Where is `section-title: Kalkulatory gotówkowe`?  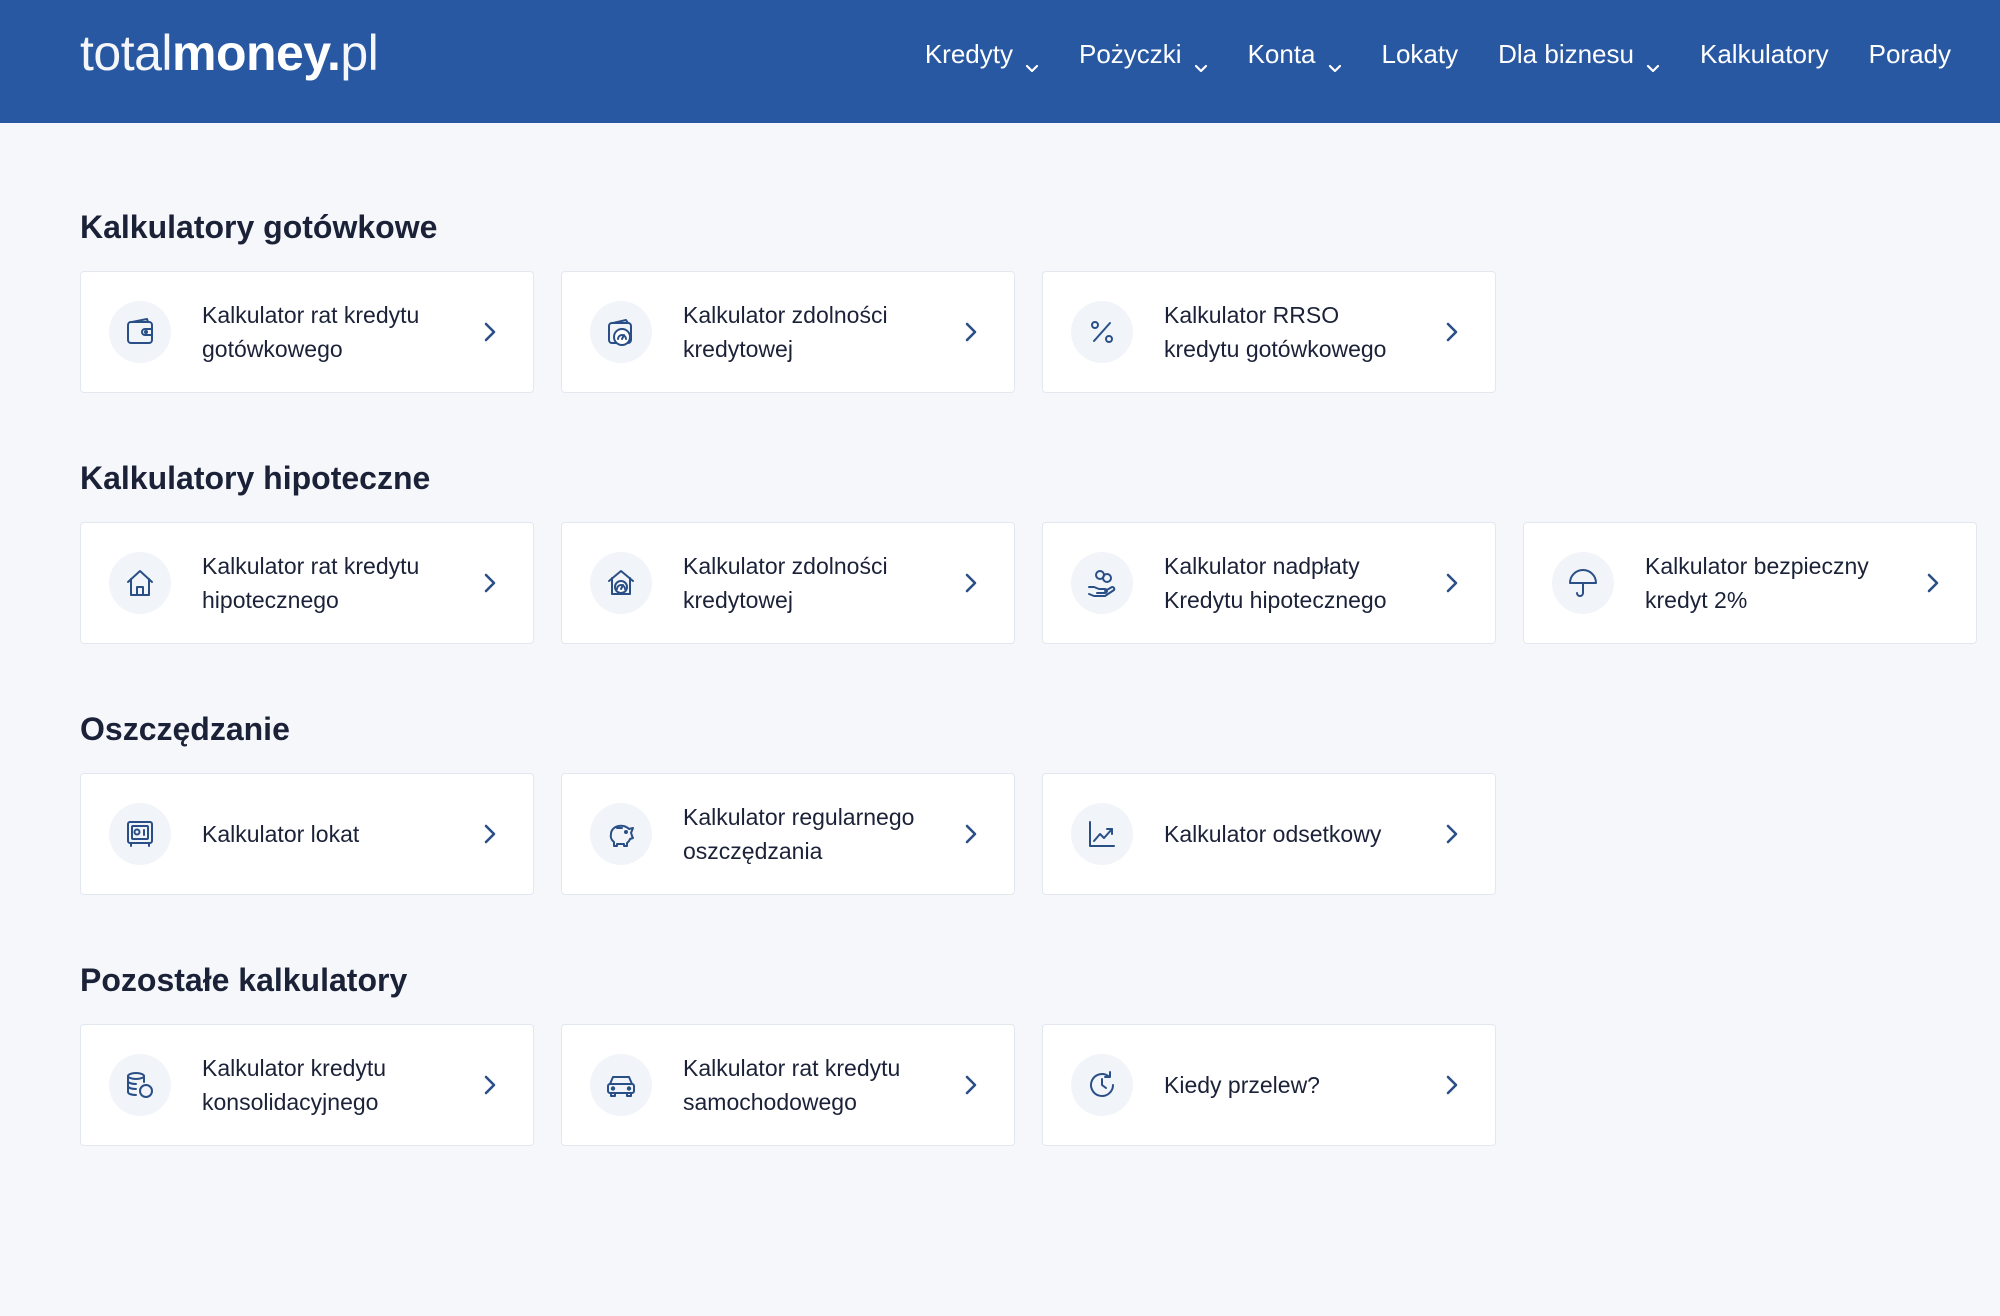 section-title: Kalkulatory gotówkowe is located at coordinates (259, 227).